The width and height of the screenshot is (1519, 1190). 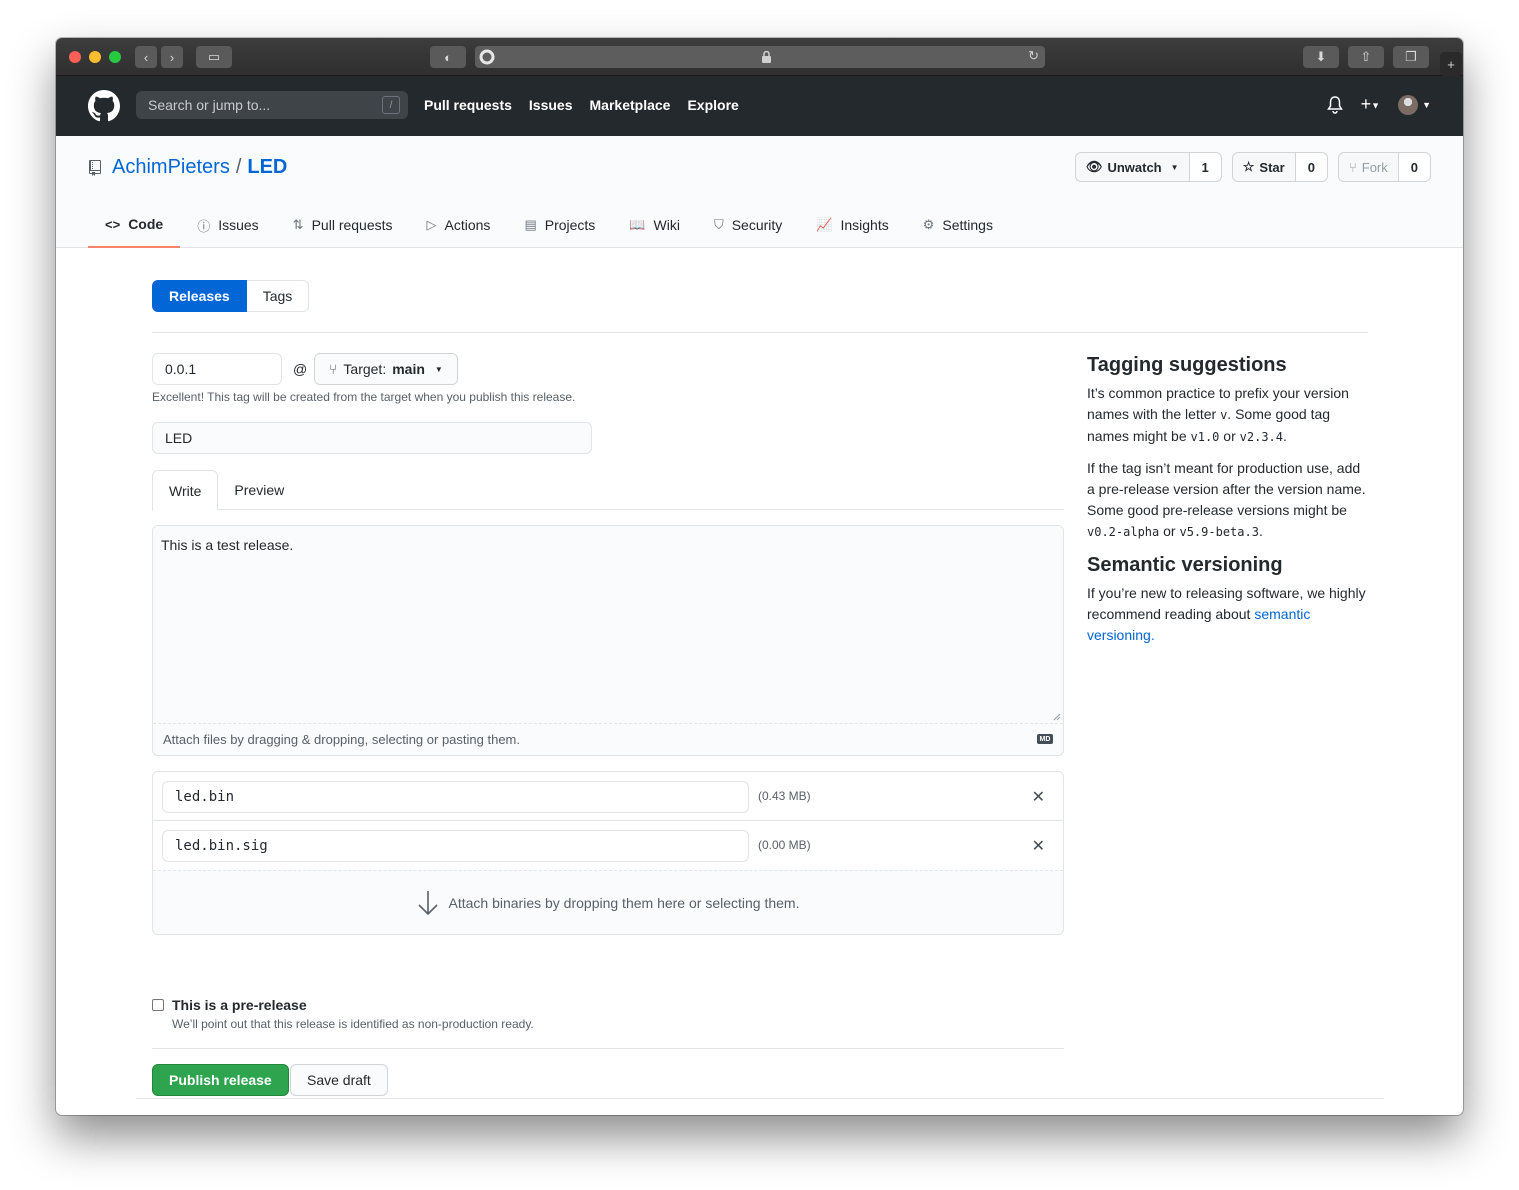 What do you see at coordinates (227, 545) in the screenshot?
I see `release-body-text: This is a test release.` at bounding box center [227, 545].